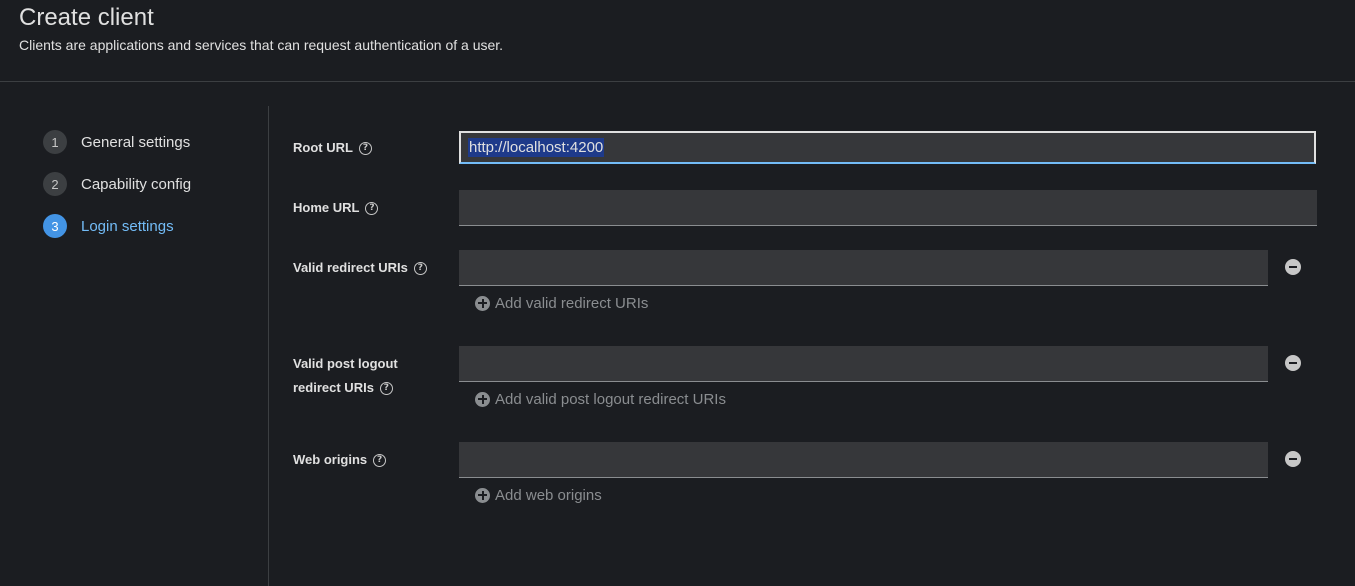 Image resolution: width=1355 pixels, height=586 pixels. What do you see at coordinates (136, 142) in the screenshot?
I see `step-label: General settings` at bounding box center [136, 142].